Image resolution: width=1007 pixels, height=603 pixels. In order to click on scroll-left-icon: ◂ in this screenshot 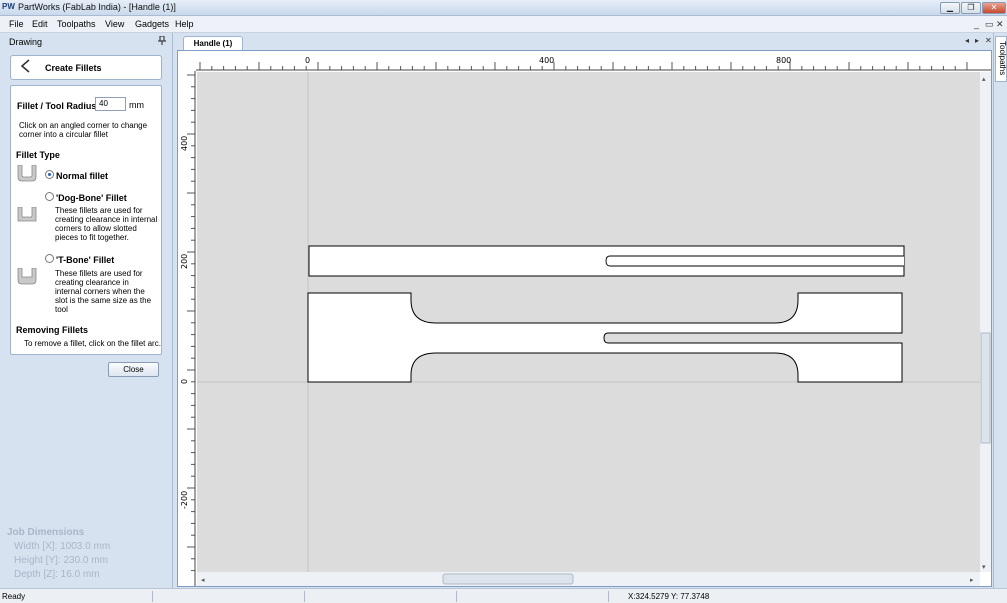, I will do `click(203, 580)`.